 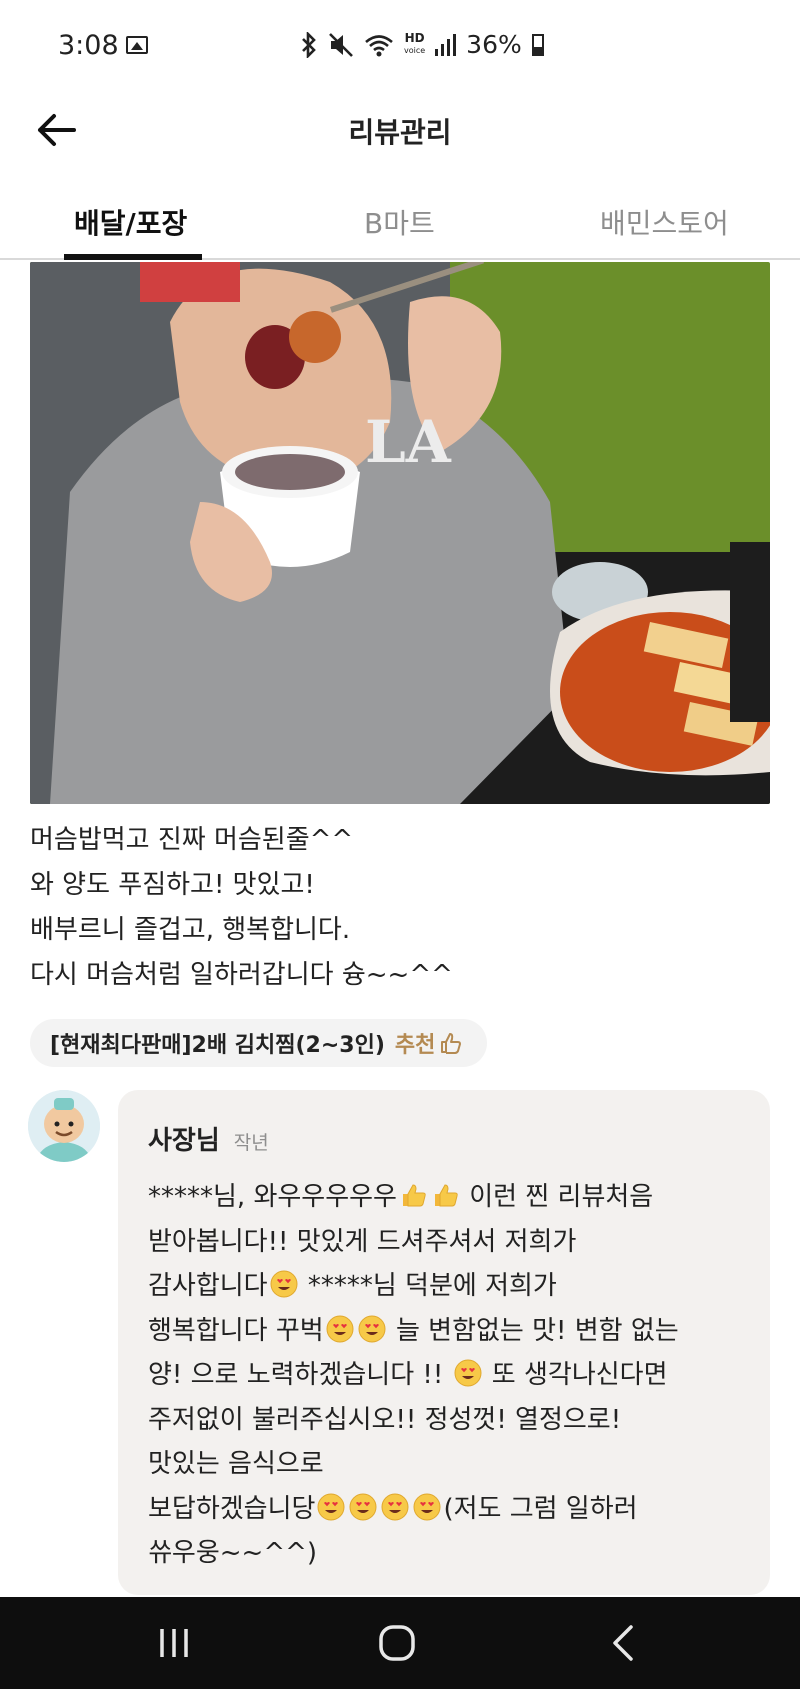 I want to click on recommend-badge: 추천, so click(x=429, y=1043).